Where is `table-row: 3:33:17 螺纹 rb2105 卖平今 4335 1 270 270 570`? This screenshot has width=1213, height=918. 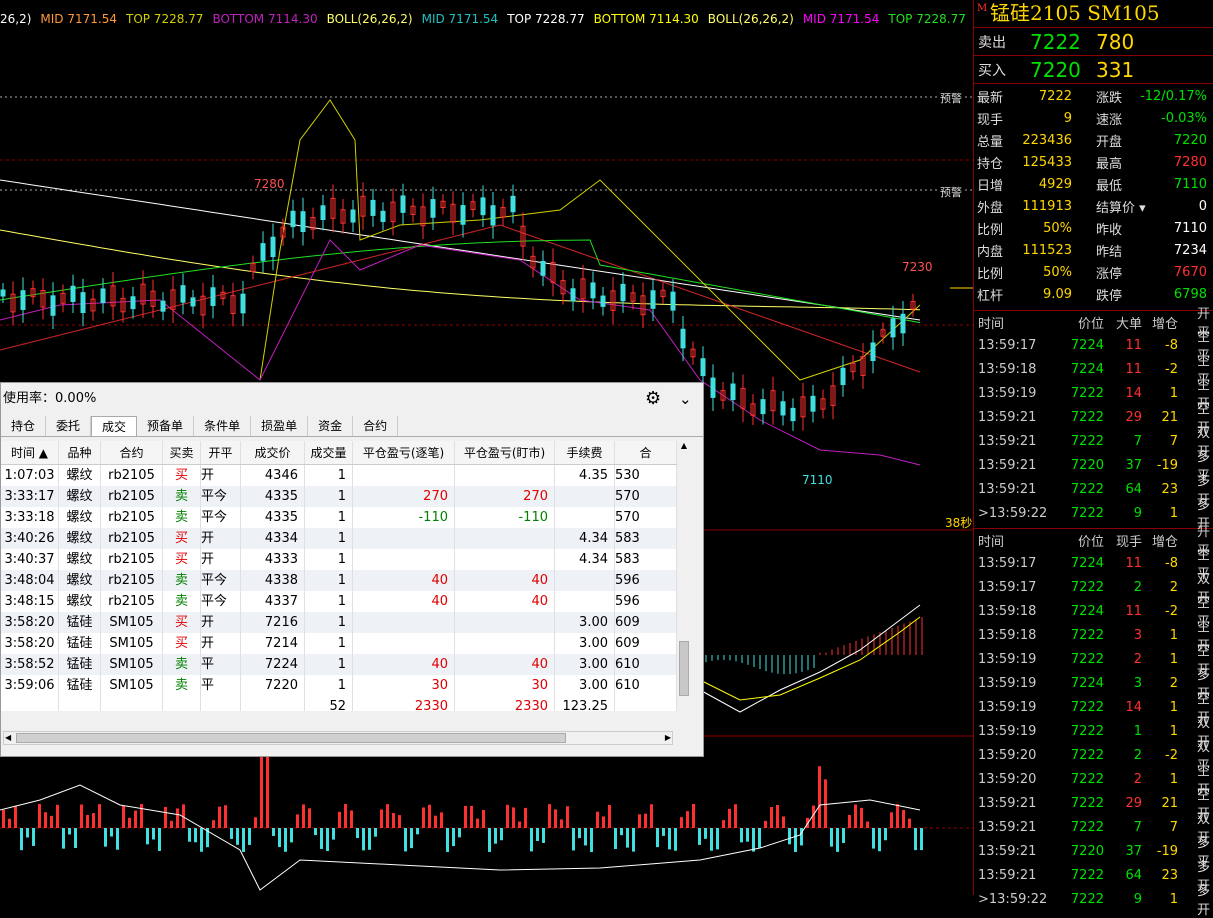
table-row: 3:33:17 螺纹 rb2105 卖平今 4335 1 270 270 570 is located at coordinates (339, 496).